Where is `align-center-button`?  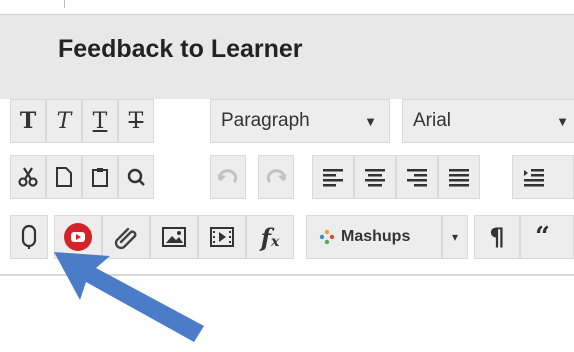 align-center-button is located at coordinates (375, 177).